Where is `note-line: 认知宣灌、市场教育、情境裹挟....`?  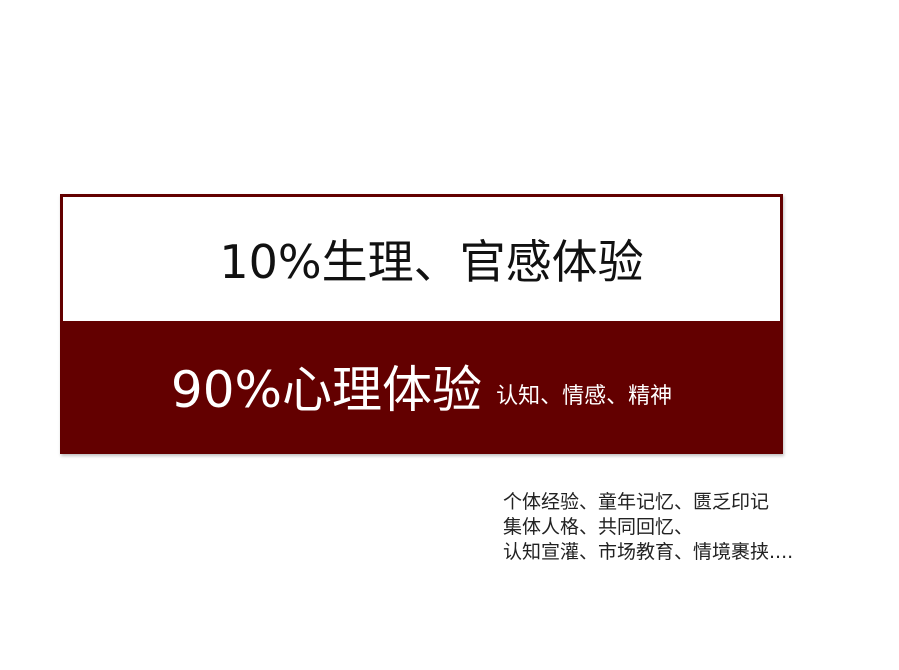 note-line: 认知宣灌、市场教育、情境裹挟.... is located at coordinates (648, 552).